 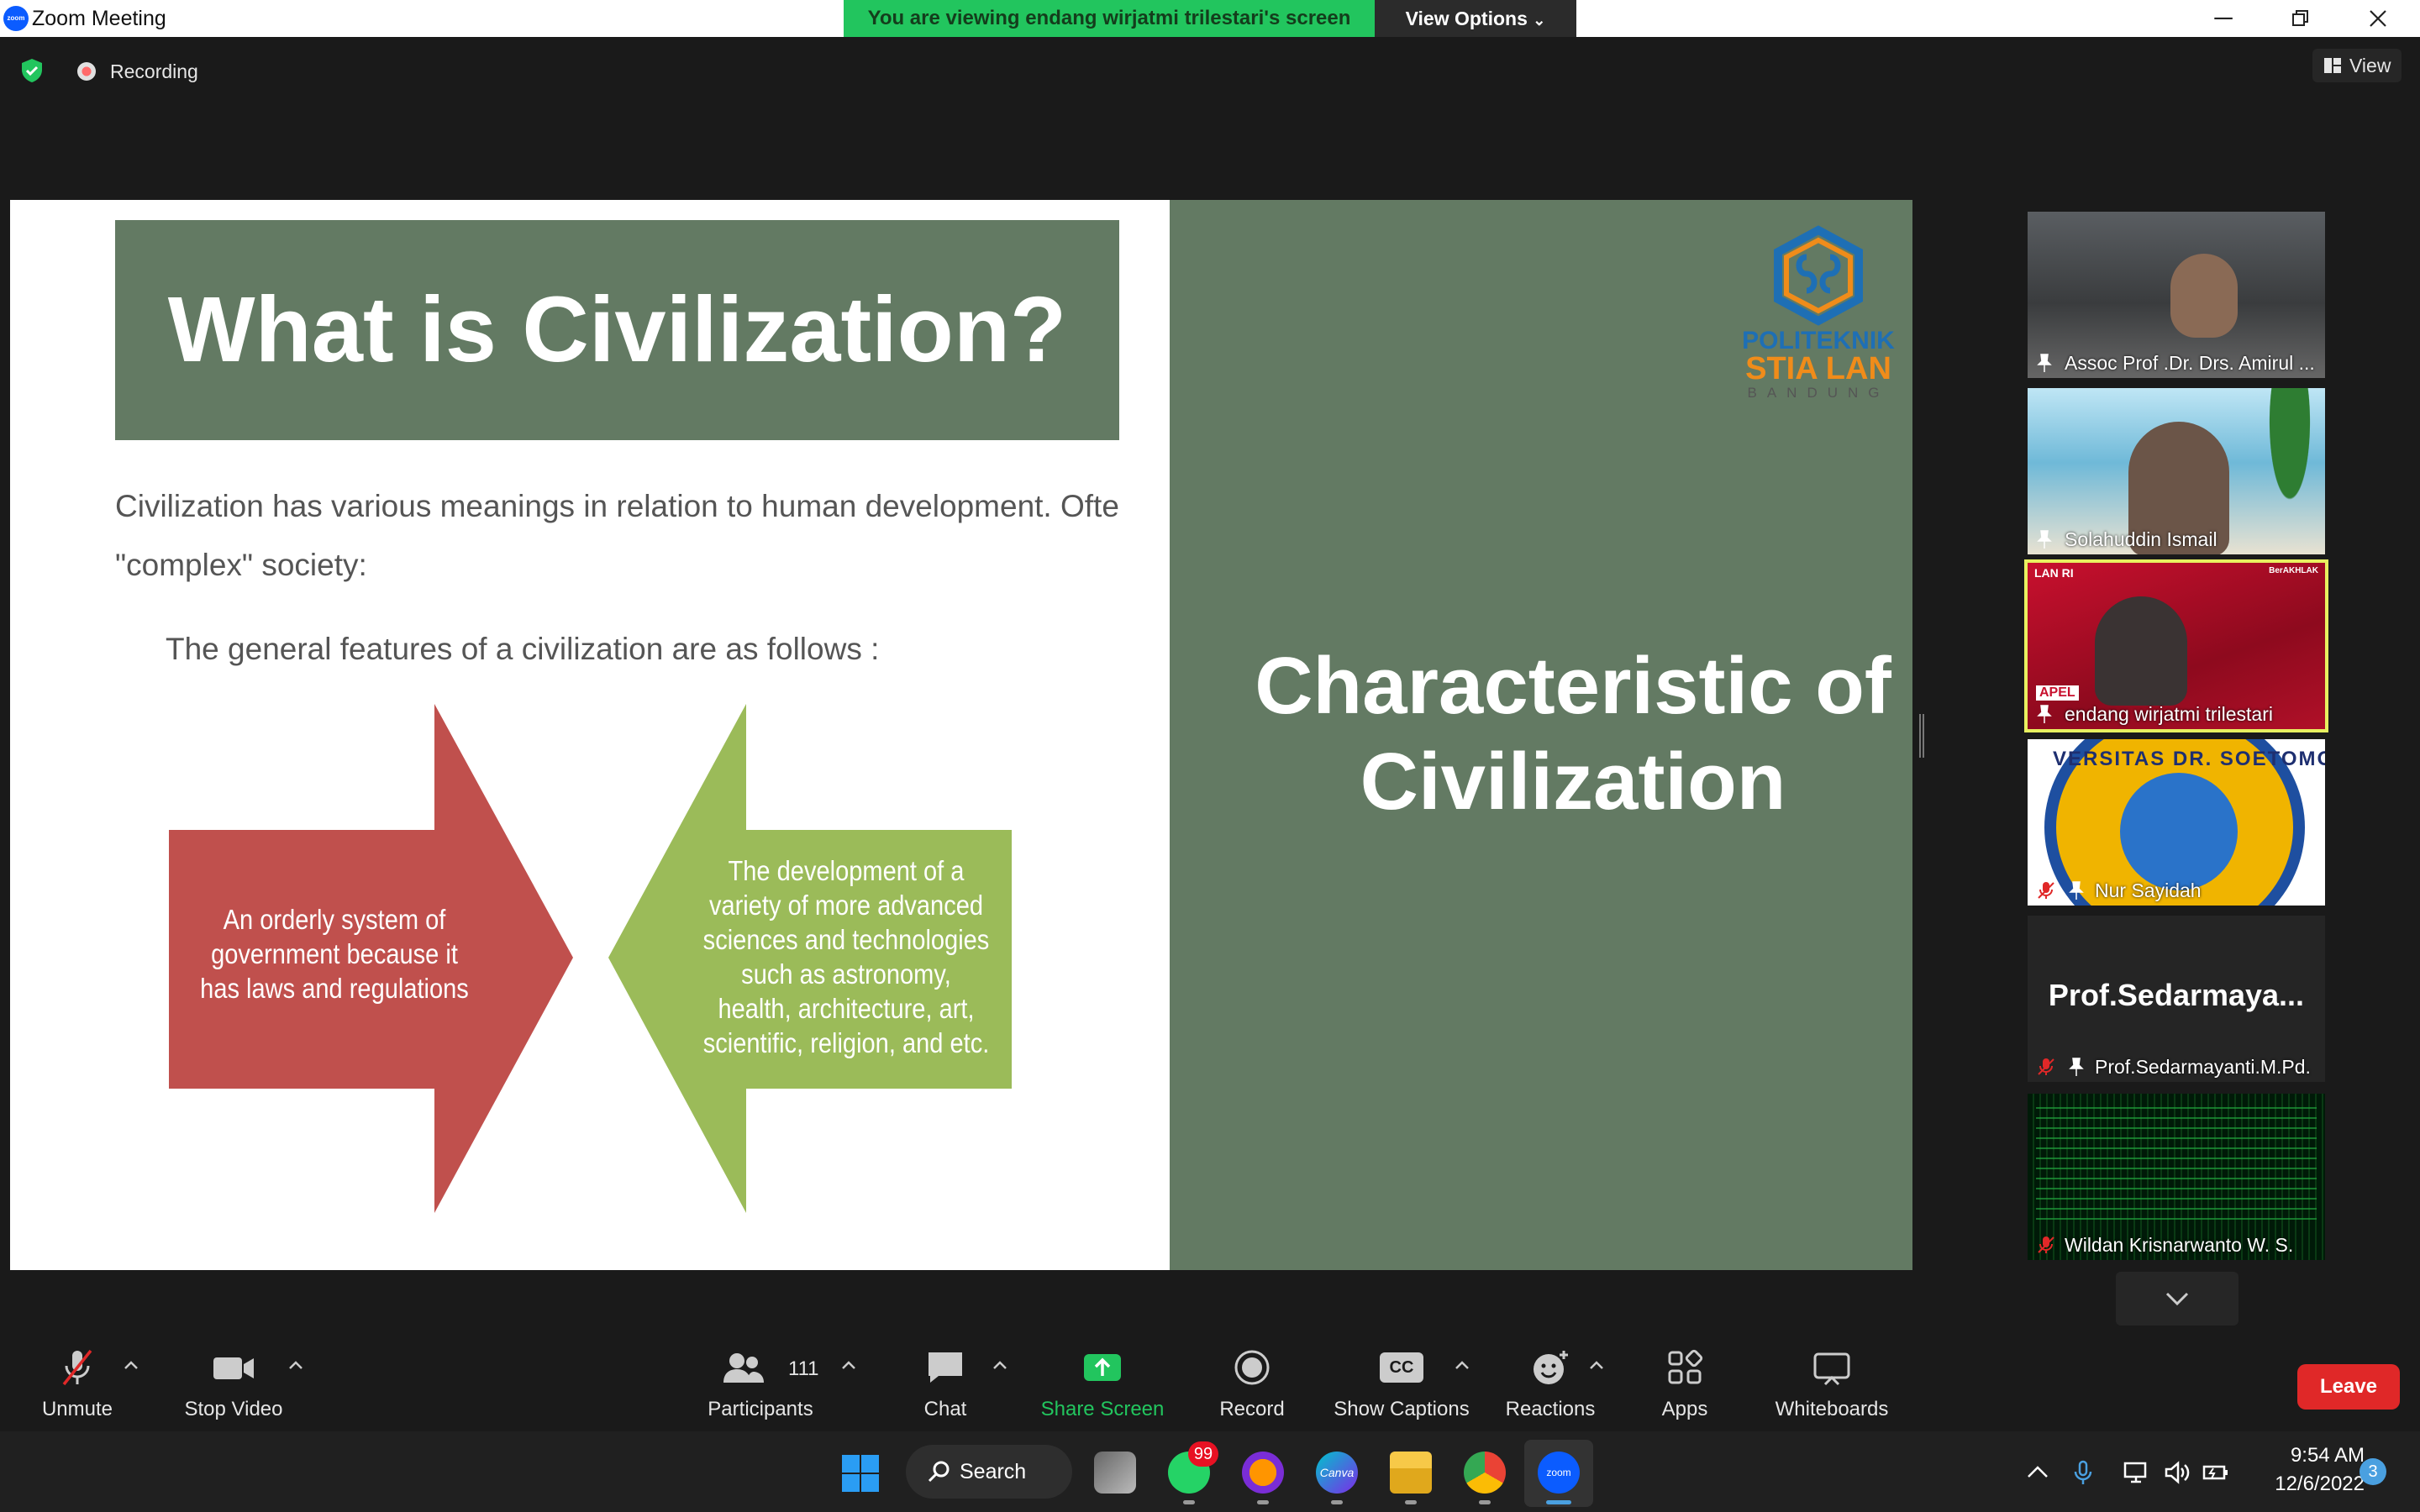 I want to click on close-button, so click(x=2378, y=18).